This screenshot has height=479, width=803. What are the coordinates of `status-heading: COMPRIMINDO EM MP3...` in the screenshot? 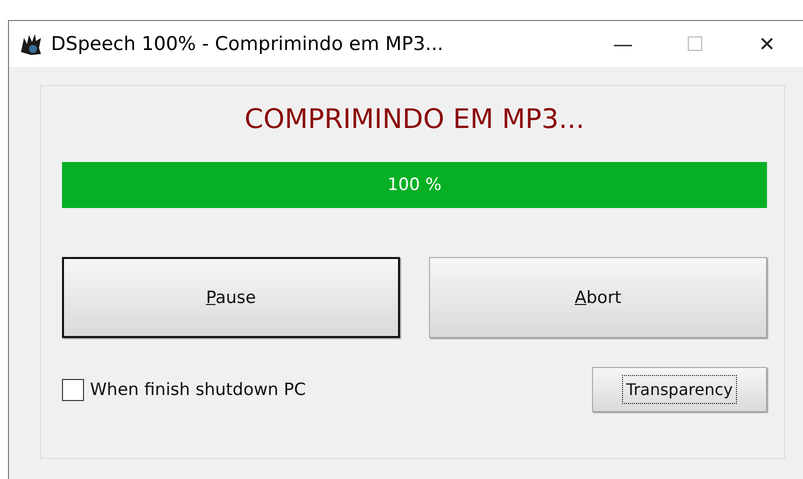 It's located at (415, 120).